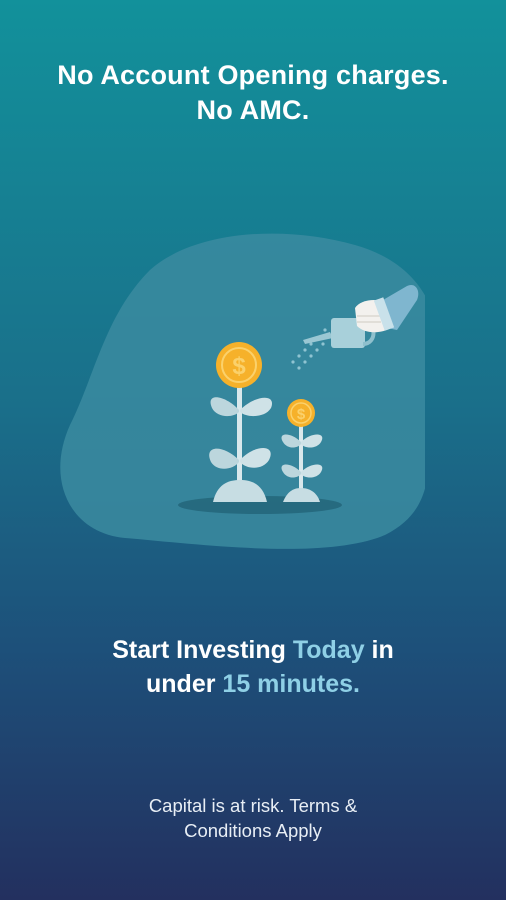 Image resolution: width=506 pixels, height=900 pixels. What do you see at coordinates (253, 75) in the screenshot?
I see `headline-line-1: No Account Opening charges.` at bounding box center [253, 75].